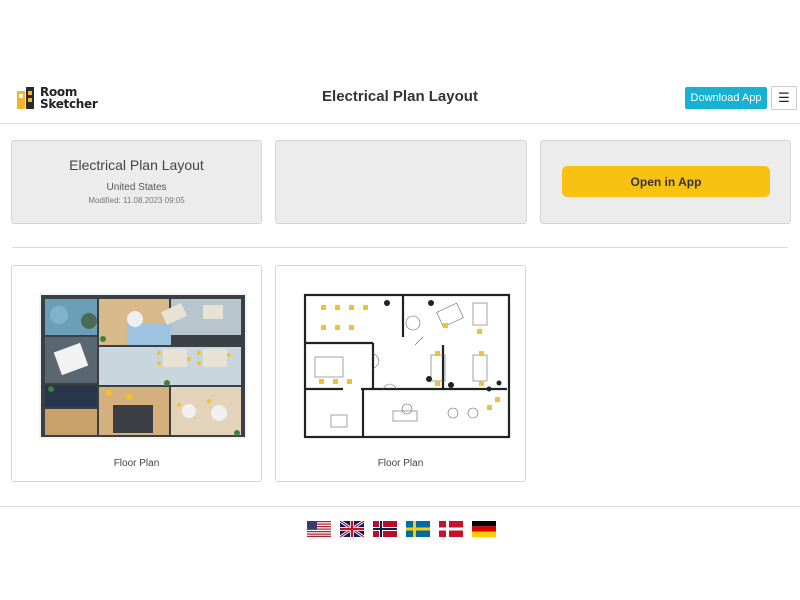  I want to click on uk-flag-icon, so click(352, 529).